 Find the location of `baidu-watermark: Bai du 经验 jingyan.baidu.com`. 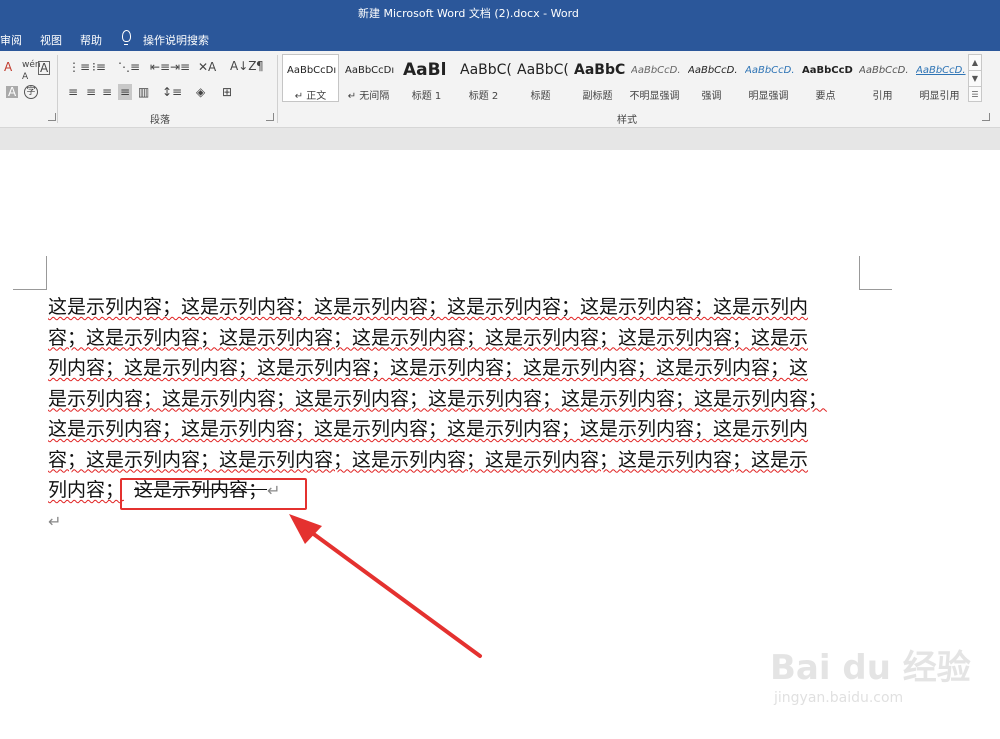

baidu-watermark: Bai du 经验 jingyan.baidu.com is located at coordinates (870, 670).